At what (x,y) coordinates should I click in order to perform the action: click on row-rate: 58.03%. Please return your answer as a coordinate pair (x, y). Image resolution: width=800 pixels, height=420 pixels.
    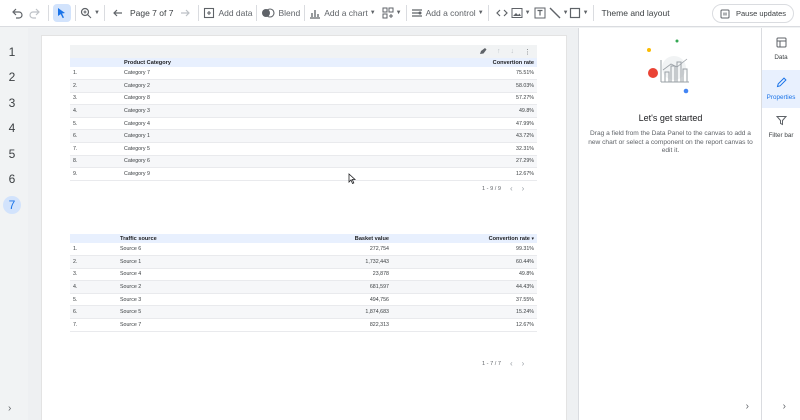
    Looking at the image, I should click on (439, 86).